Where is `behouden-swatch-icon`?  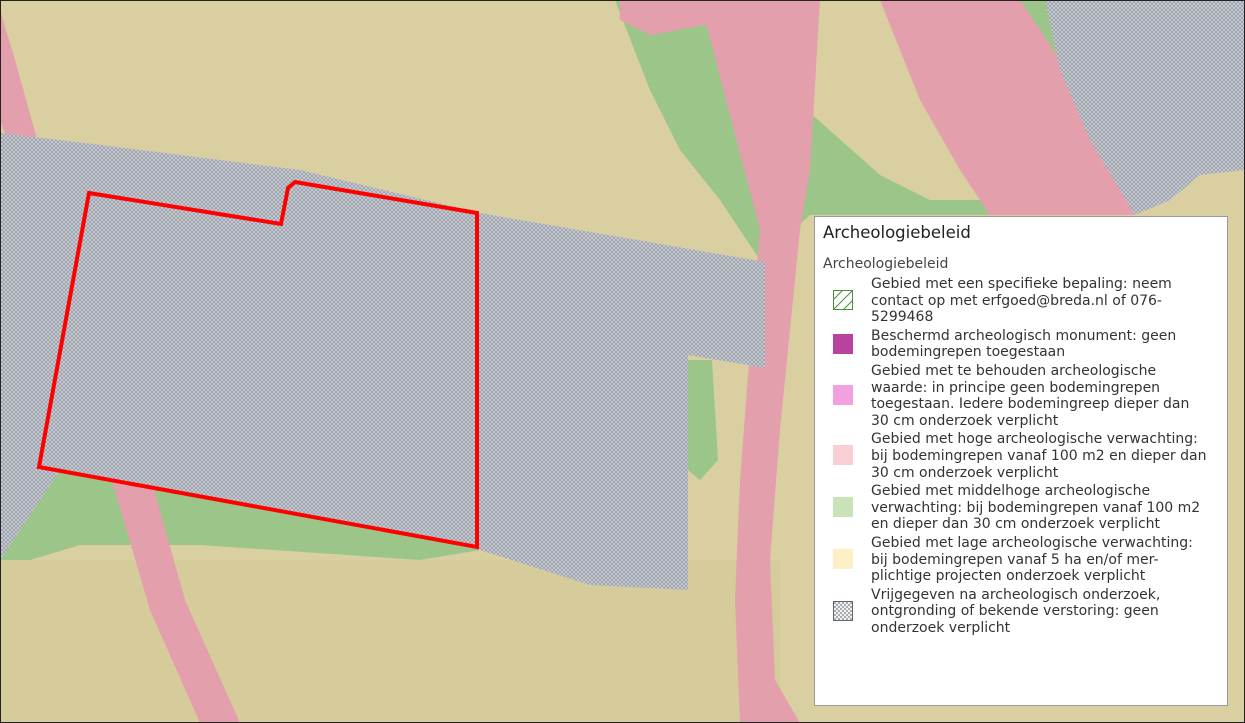
behouden-swatch-icon is located at coordinates (843, 394).